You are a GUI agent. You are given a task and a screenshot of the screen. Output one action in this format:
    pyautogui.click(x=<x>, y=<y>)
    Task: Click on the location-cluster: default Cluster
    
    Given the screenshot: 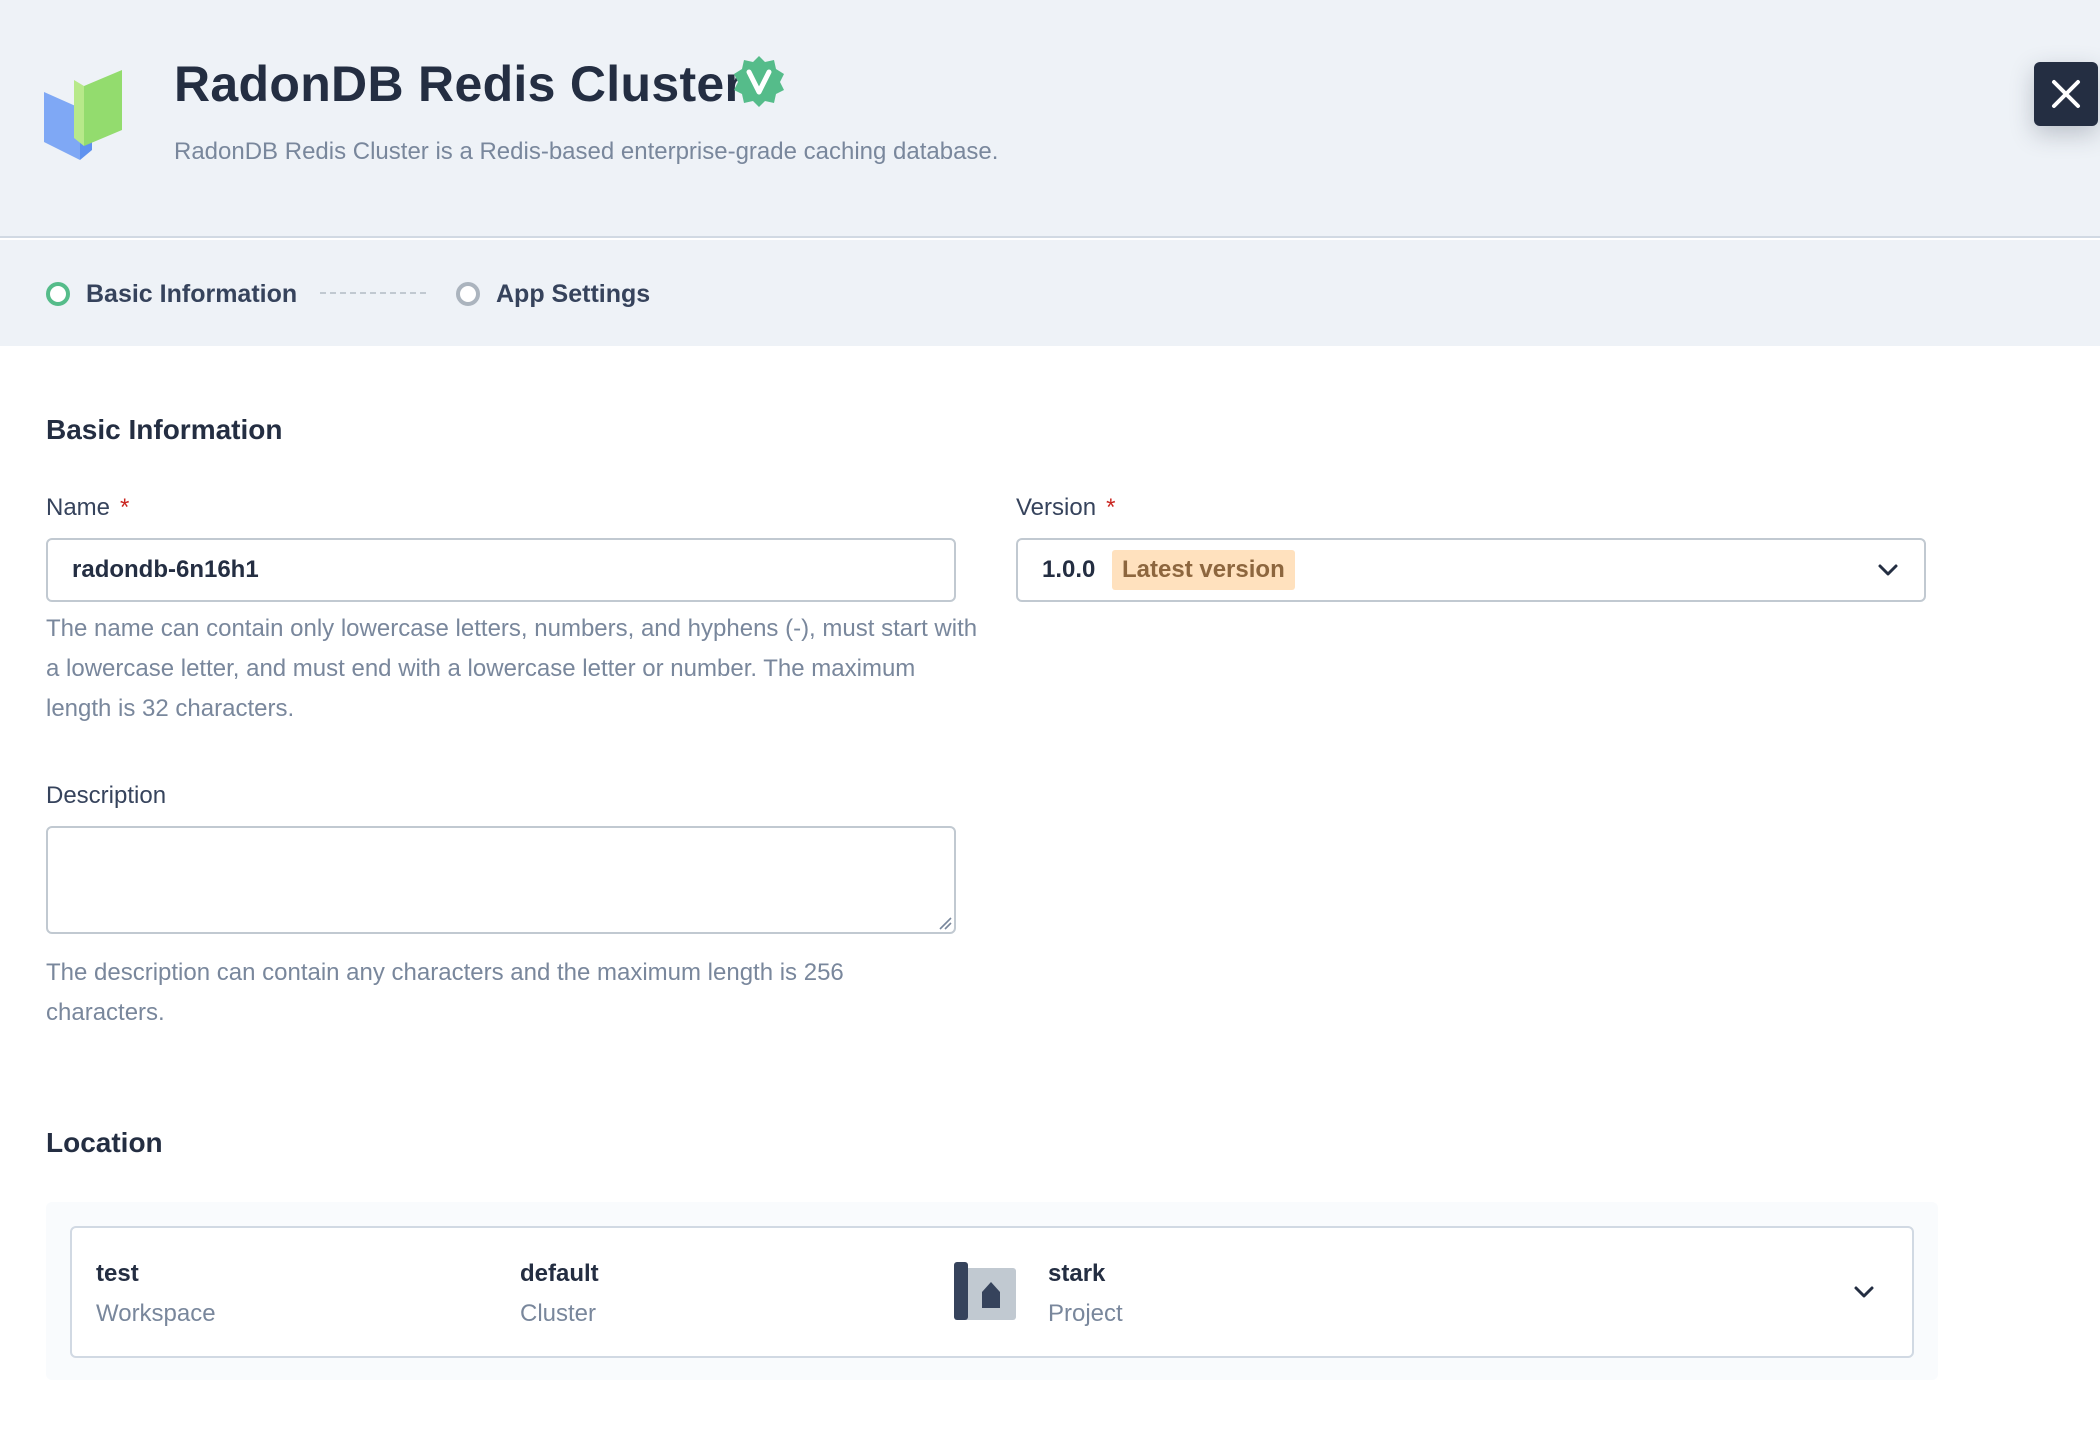 What is the action you would take?
    pyautogui.click(x=559, y=1294)
    